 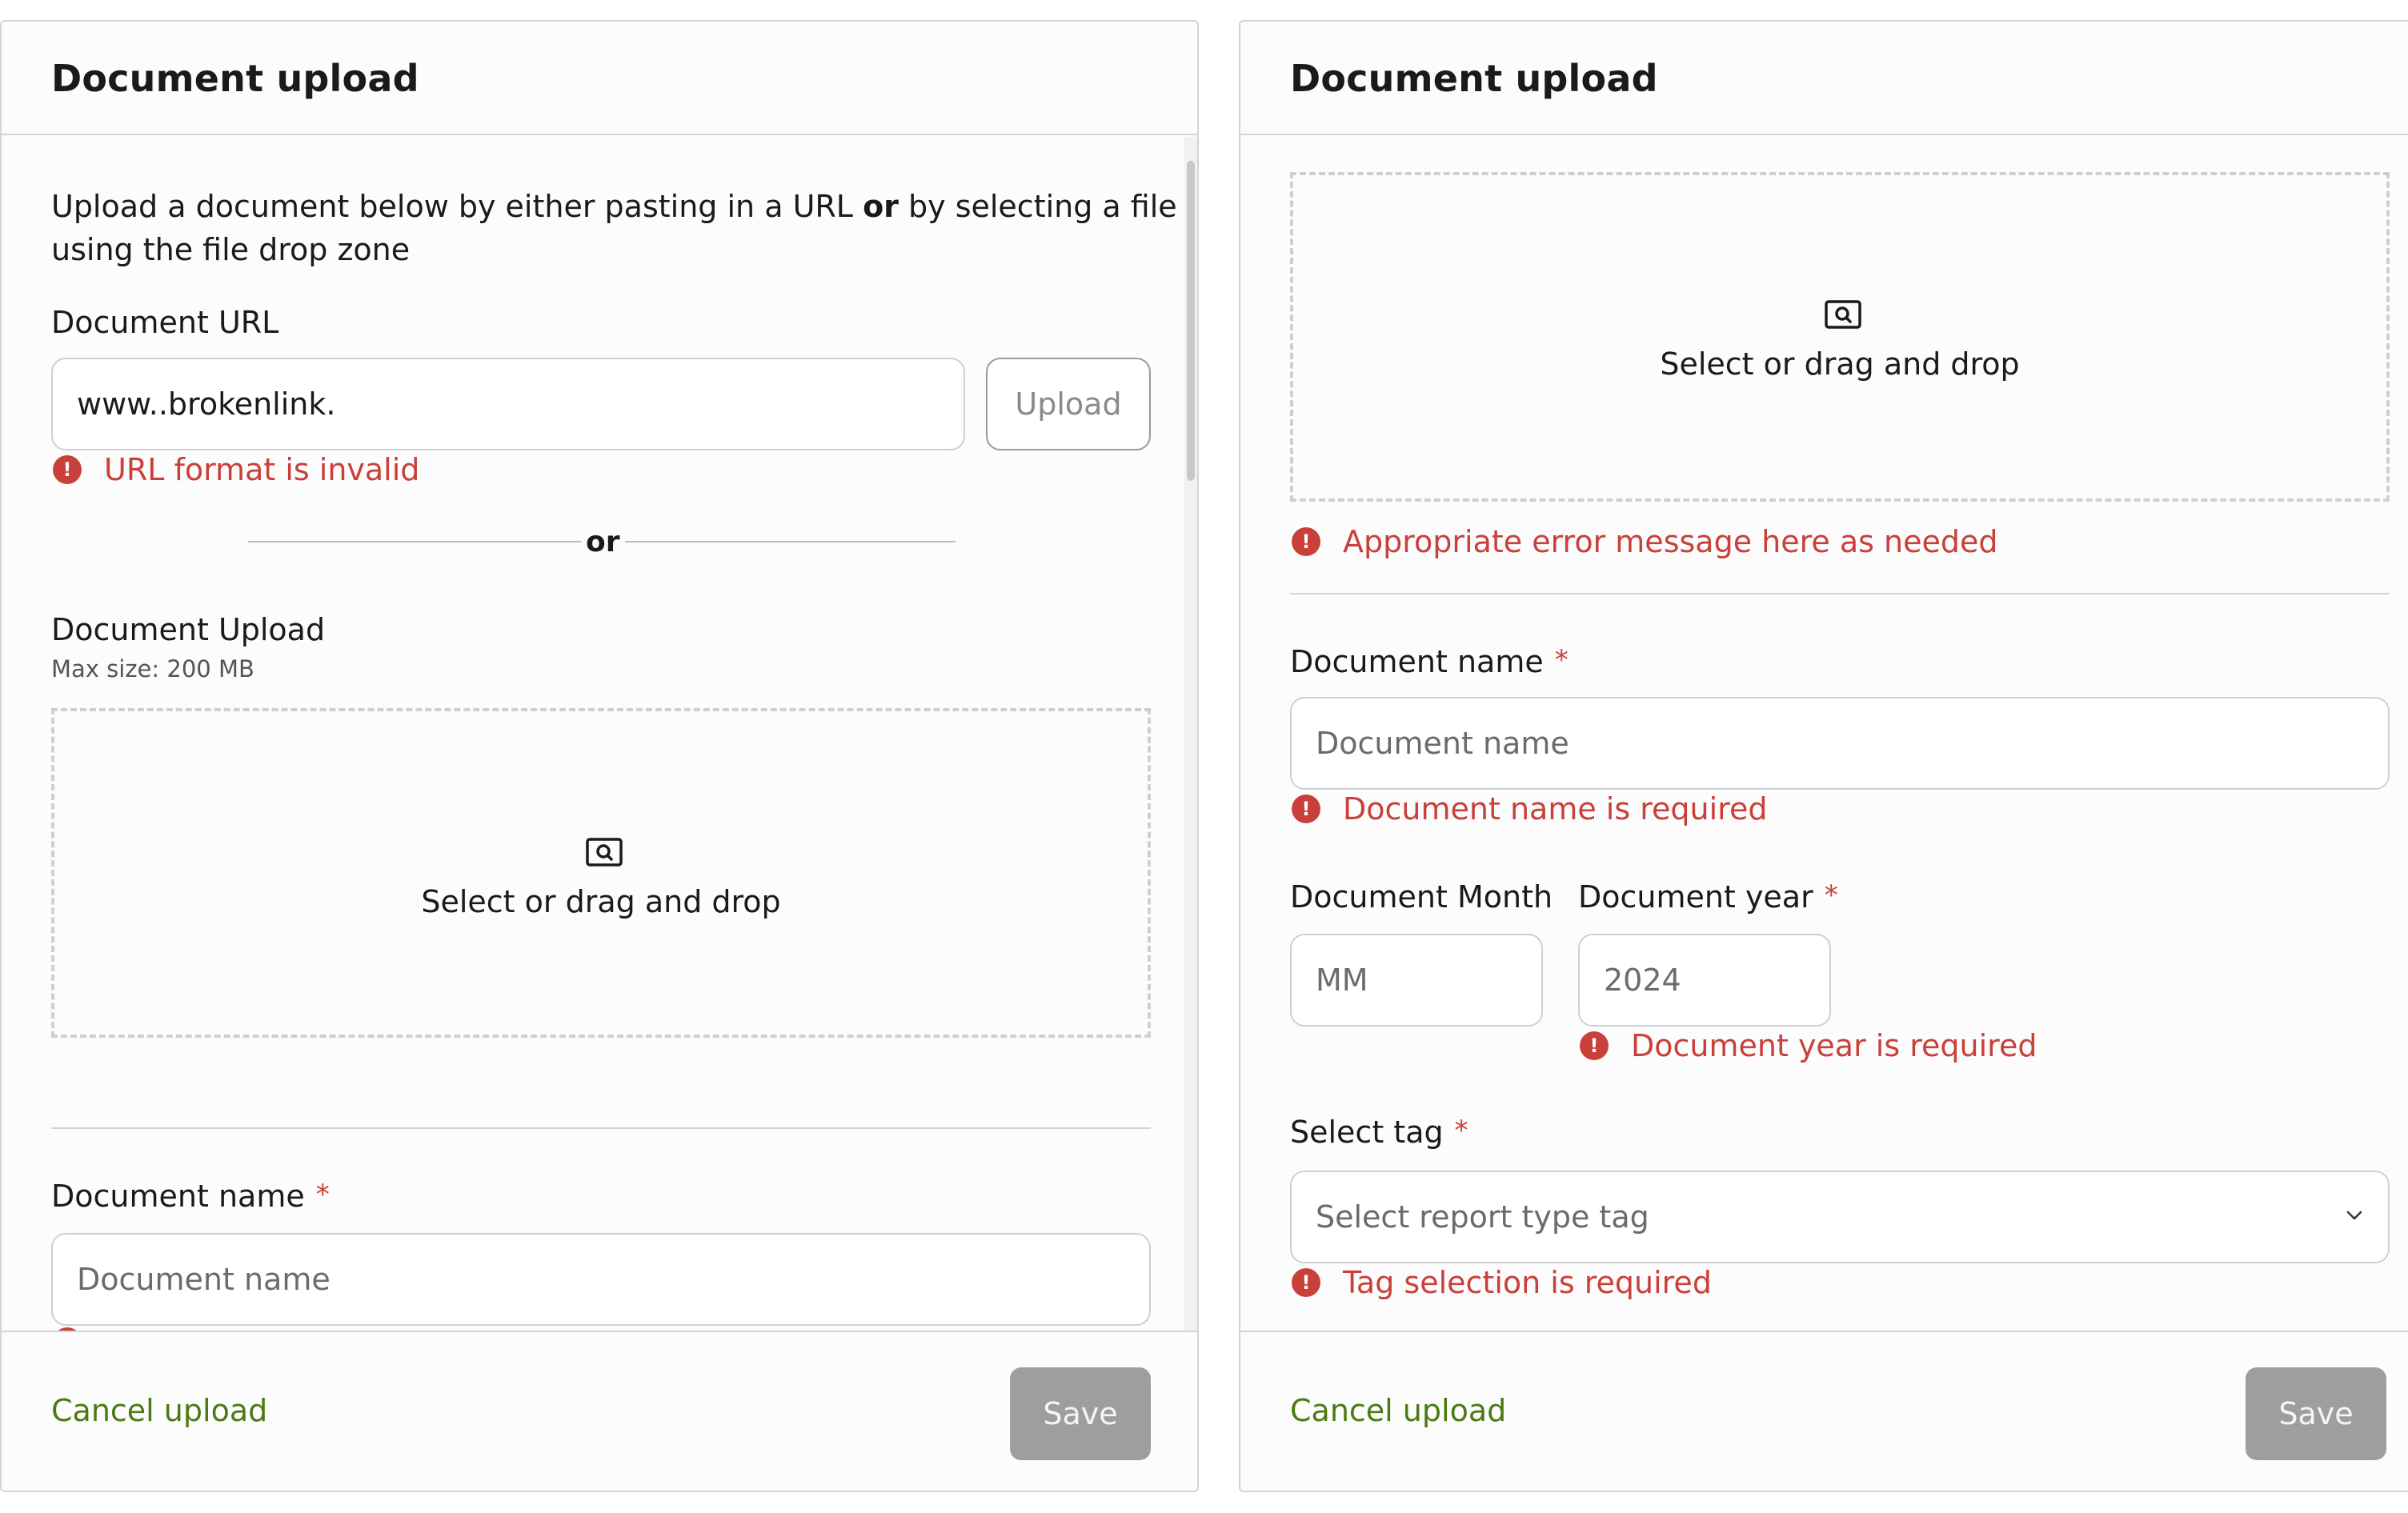 I want to click on tag-select: Select report type tag, so click(x=1840, y=1217).